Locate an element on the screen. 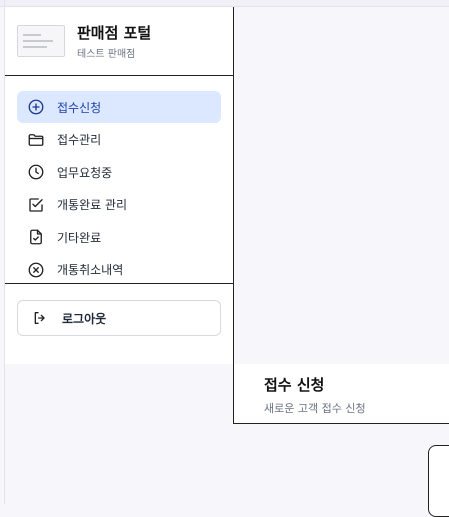  sidebar-item-label: 기타완료 is located at coordinates (79, 237).